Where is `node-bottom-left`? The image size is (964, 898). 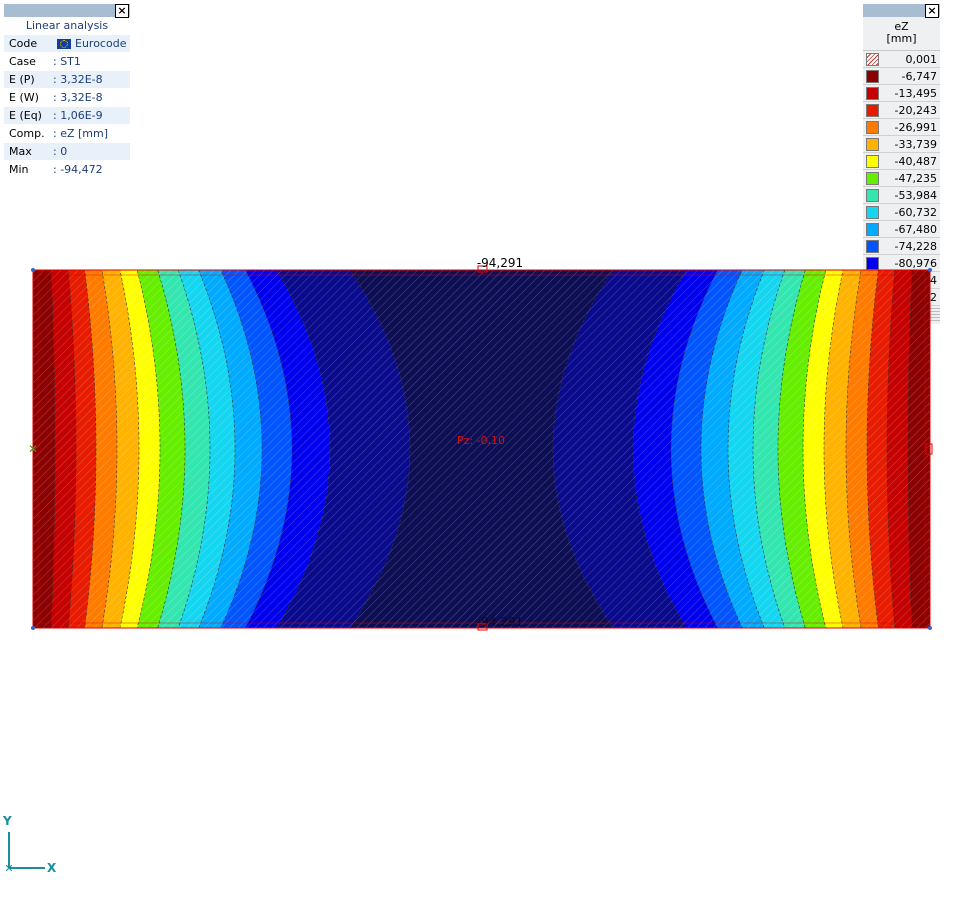
node-bottom-left is located at coordinates (33, 628).